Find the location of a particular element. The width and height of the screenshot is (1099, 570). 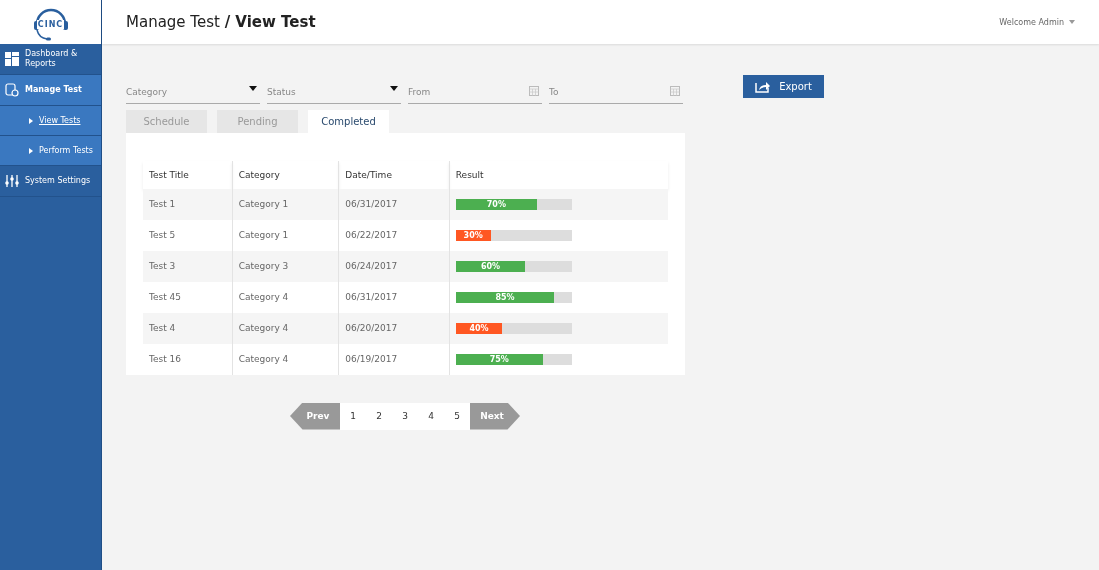

dropdown-field: Status is located at coordinates (334, 92).